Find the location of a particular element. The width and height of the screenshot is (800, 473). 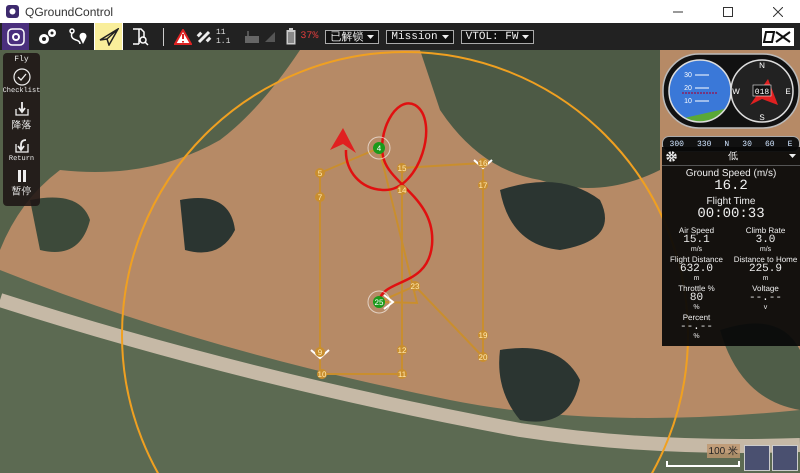

dropdown-menu: VTOL: FW is located at coordinates (497, 37).